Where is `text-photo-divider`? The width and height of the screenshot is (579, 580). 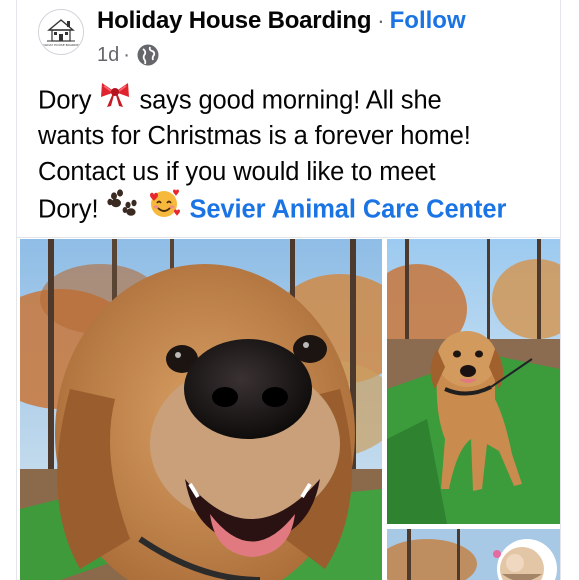
text-photo-divider is located at coordinates (288, 237).